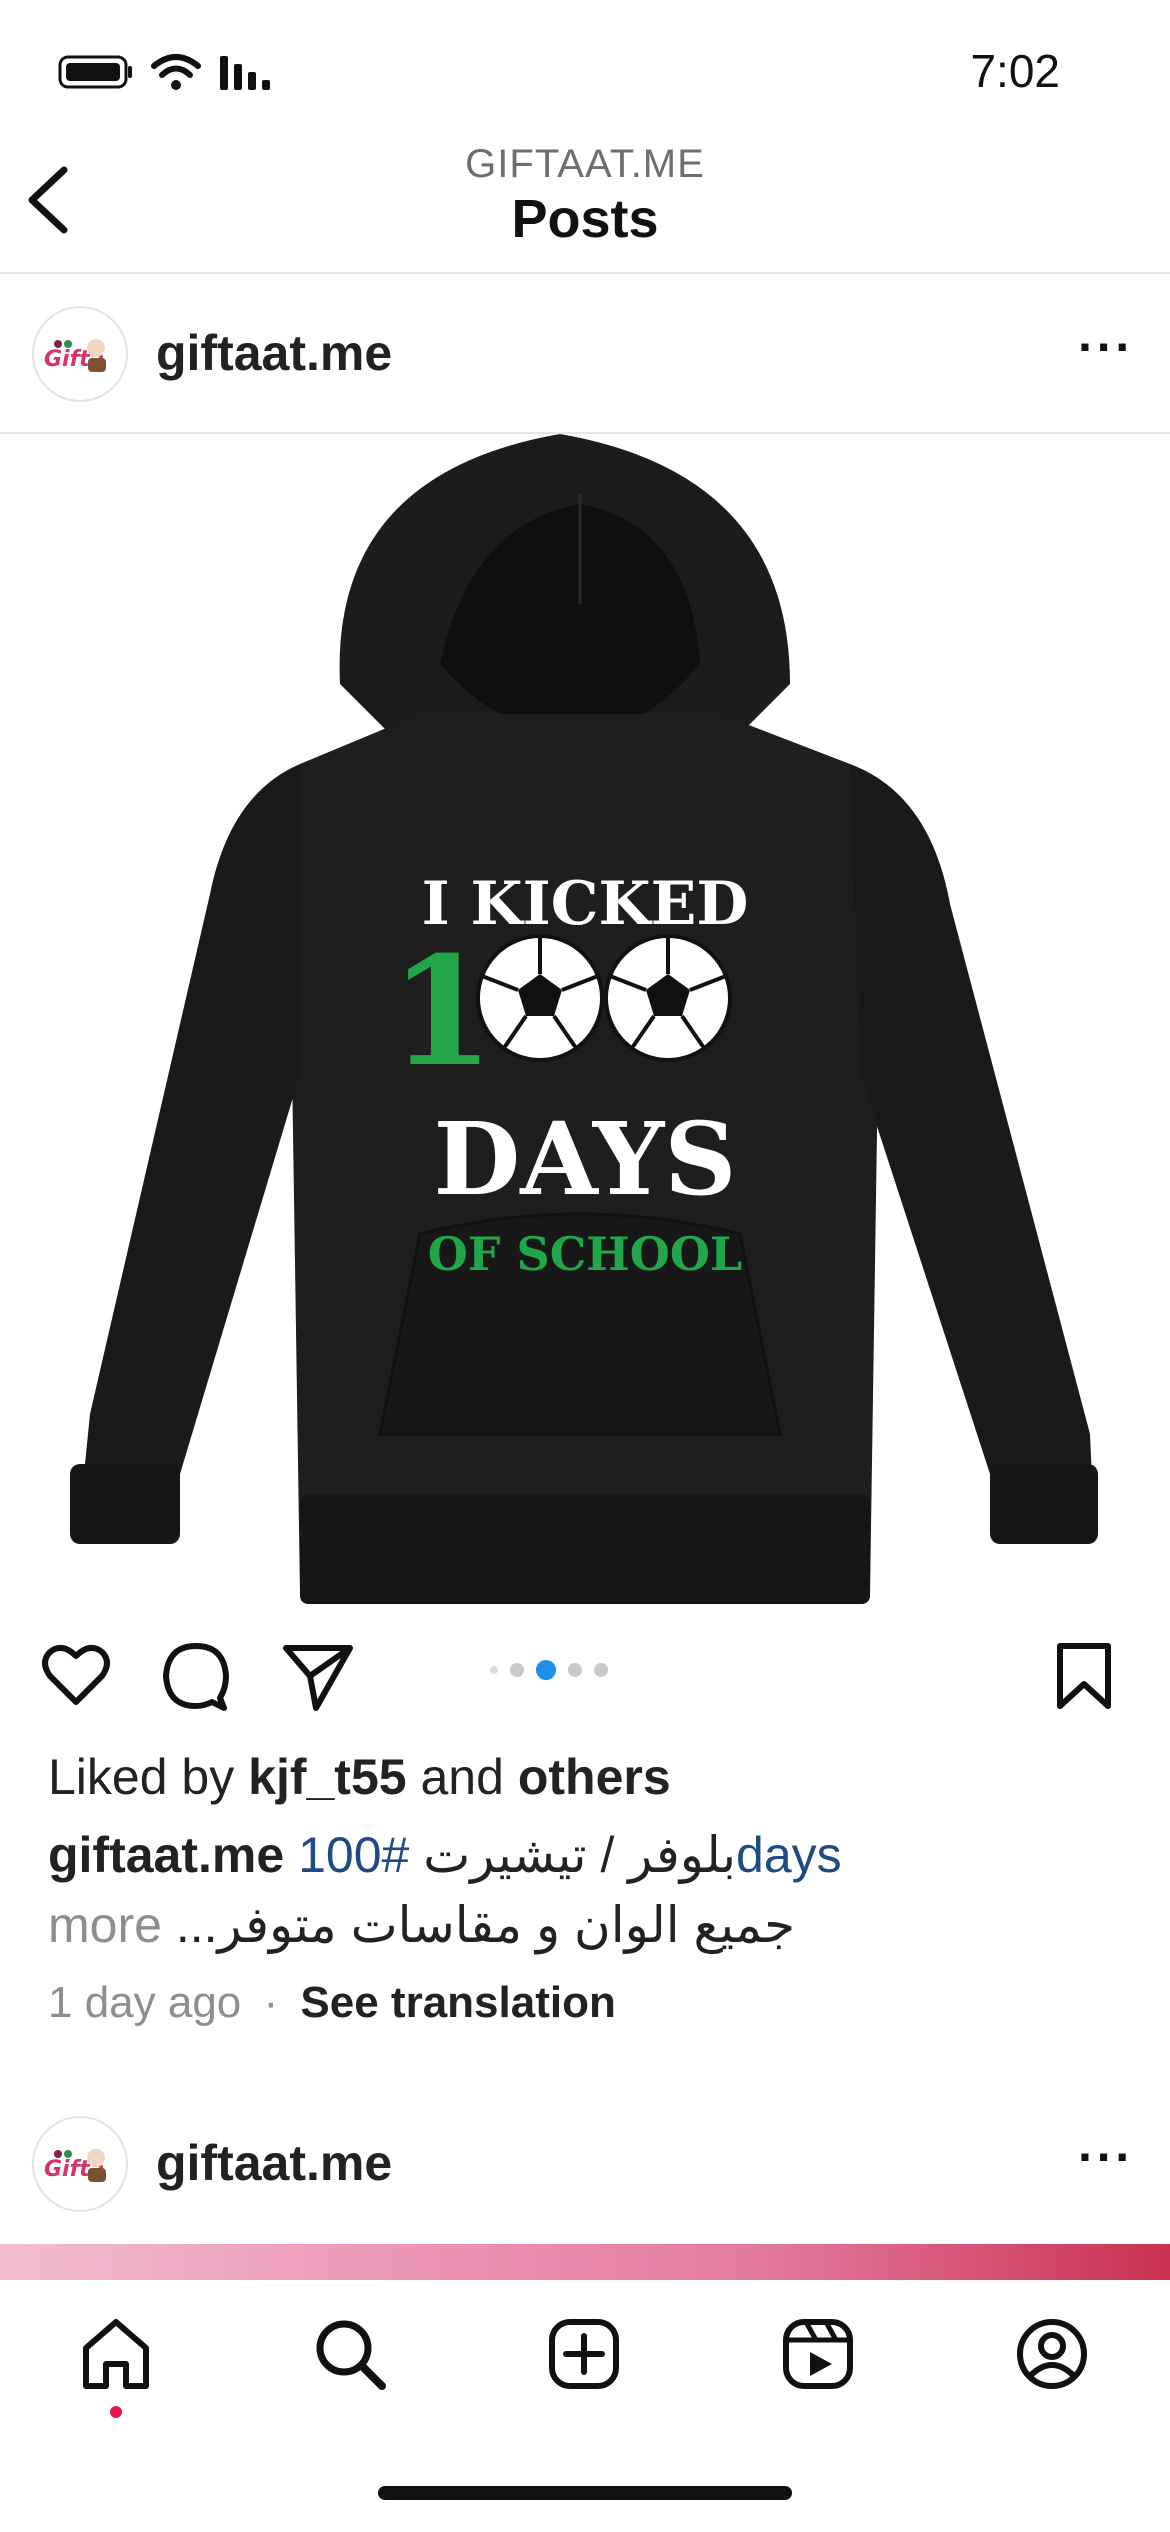 This screenshot has width=1170, height=2532. What do you see at coordinates (789, 1855) in the screenshot?
I see `hashtag-suffix: days` at bounding box center [789, 1855].